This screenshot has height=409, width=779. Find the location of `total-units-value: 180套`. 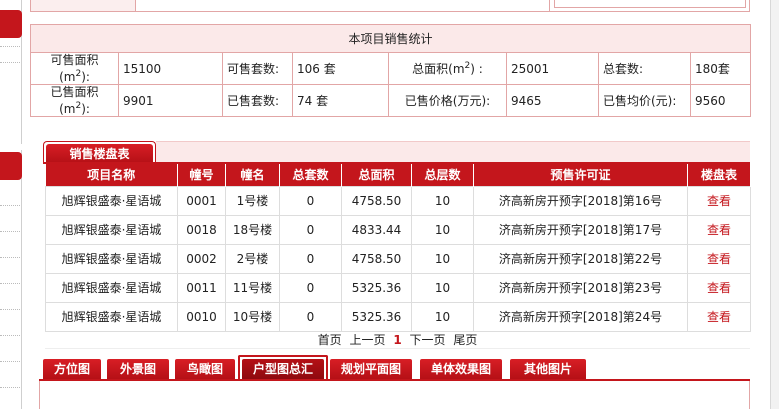

total-units-value: 180套 is located at coordinates (720, 68).